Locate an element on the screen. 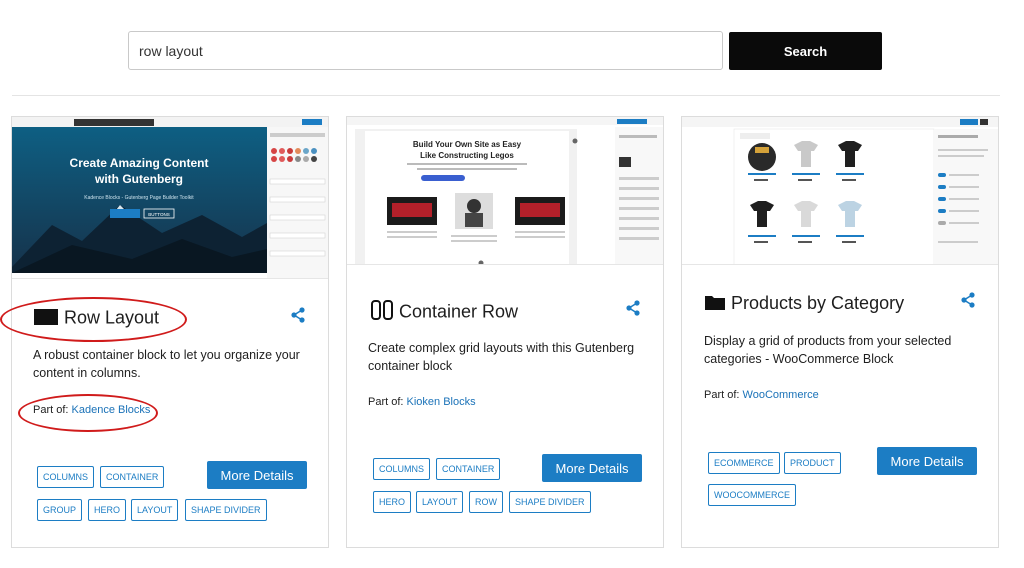 This screenshot has width=1024, height=568. card-title-text: Products by Category is located at coordinates (818, 303).